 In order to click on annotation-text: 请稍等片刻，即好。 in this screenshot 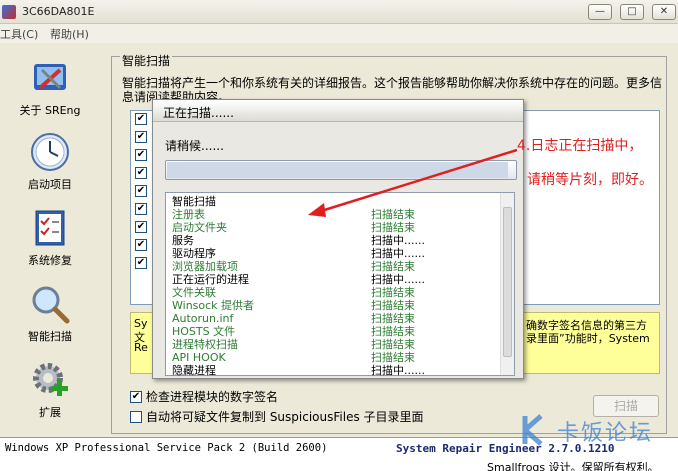, I will do `click(590, 180)`.